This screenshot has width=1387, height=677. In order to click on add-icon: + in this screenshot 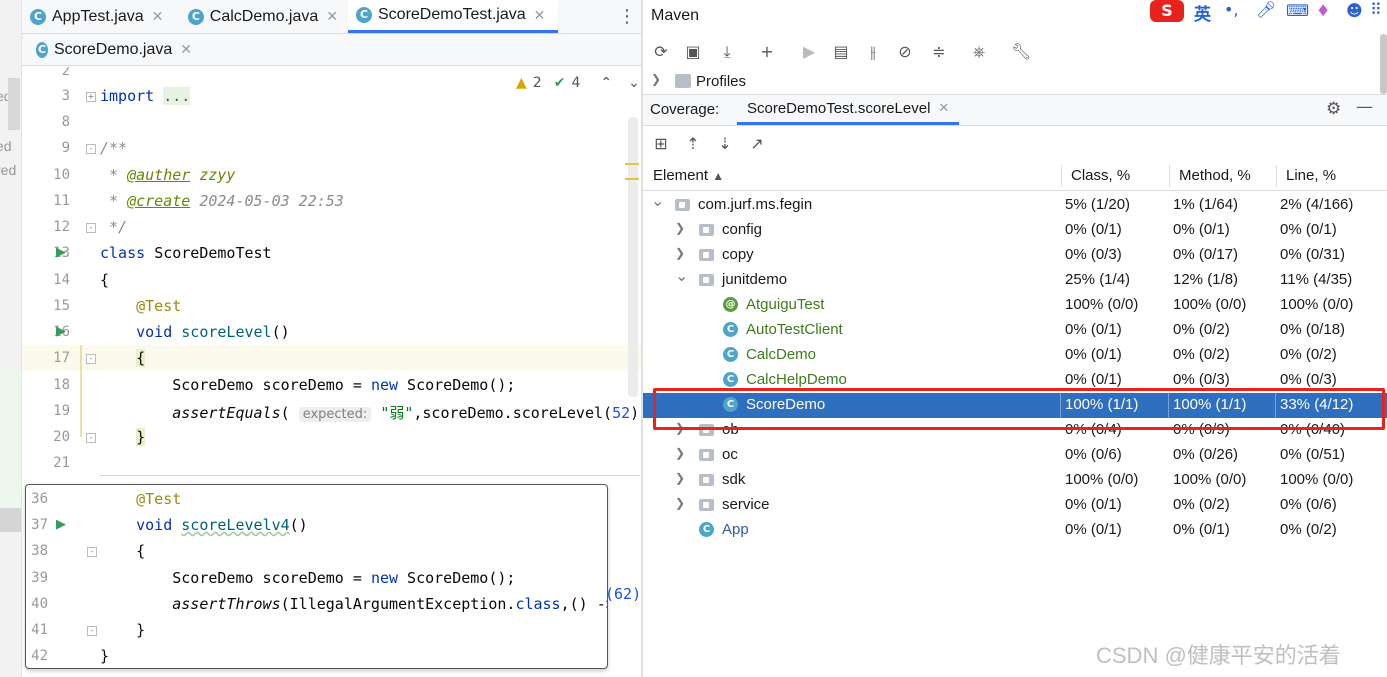, I will do `click(767, 52)`.